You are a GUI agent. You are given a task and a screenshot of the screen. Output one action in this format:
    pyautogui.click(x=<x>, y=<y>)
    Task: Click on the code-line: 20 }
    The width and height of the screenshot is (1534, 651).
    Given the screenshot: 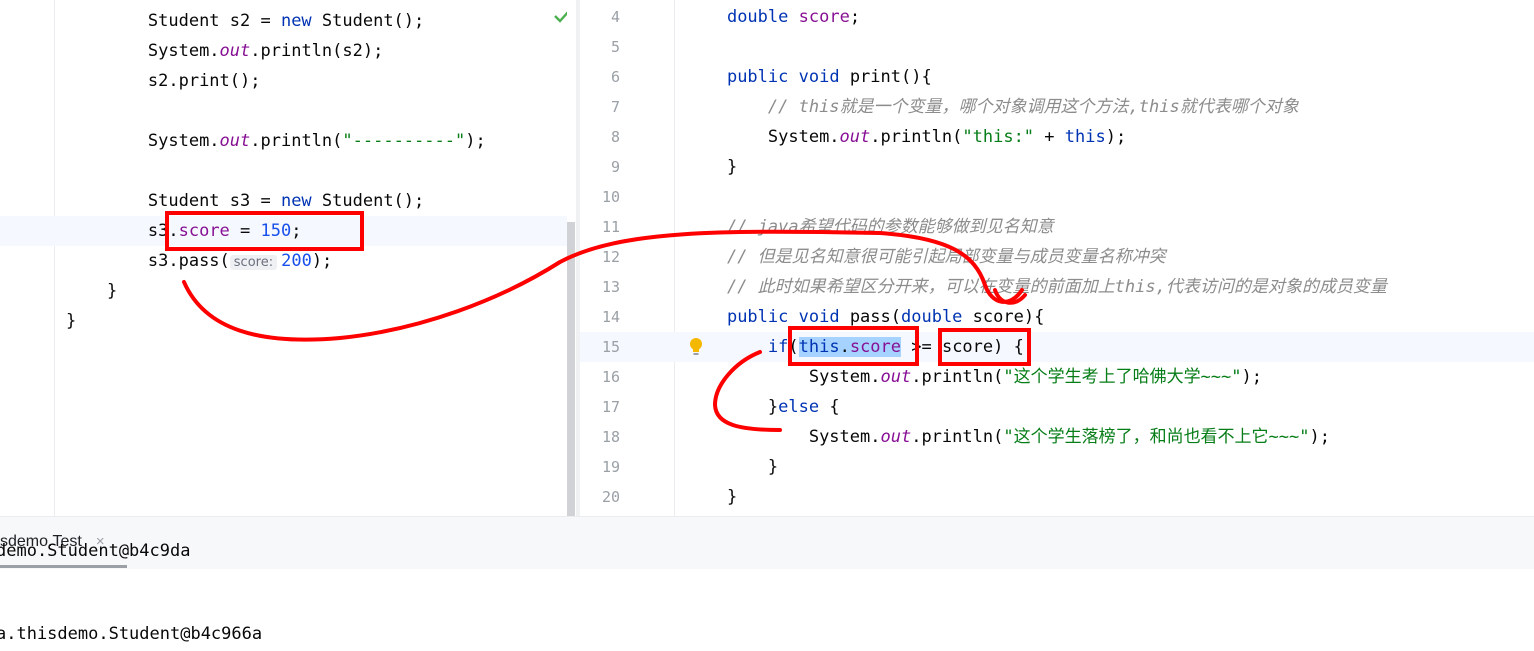 What is the action you would take?
    pyautogui.click(x=1057, y=497)
    